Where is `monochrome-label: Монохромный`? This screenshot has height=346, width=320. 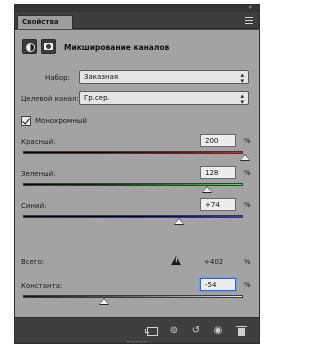 monochrome-label: Монохромный is located at coordinates (61, 121).